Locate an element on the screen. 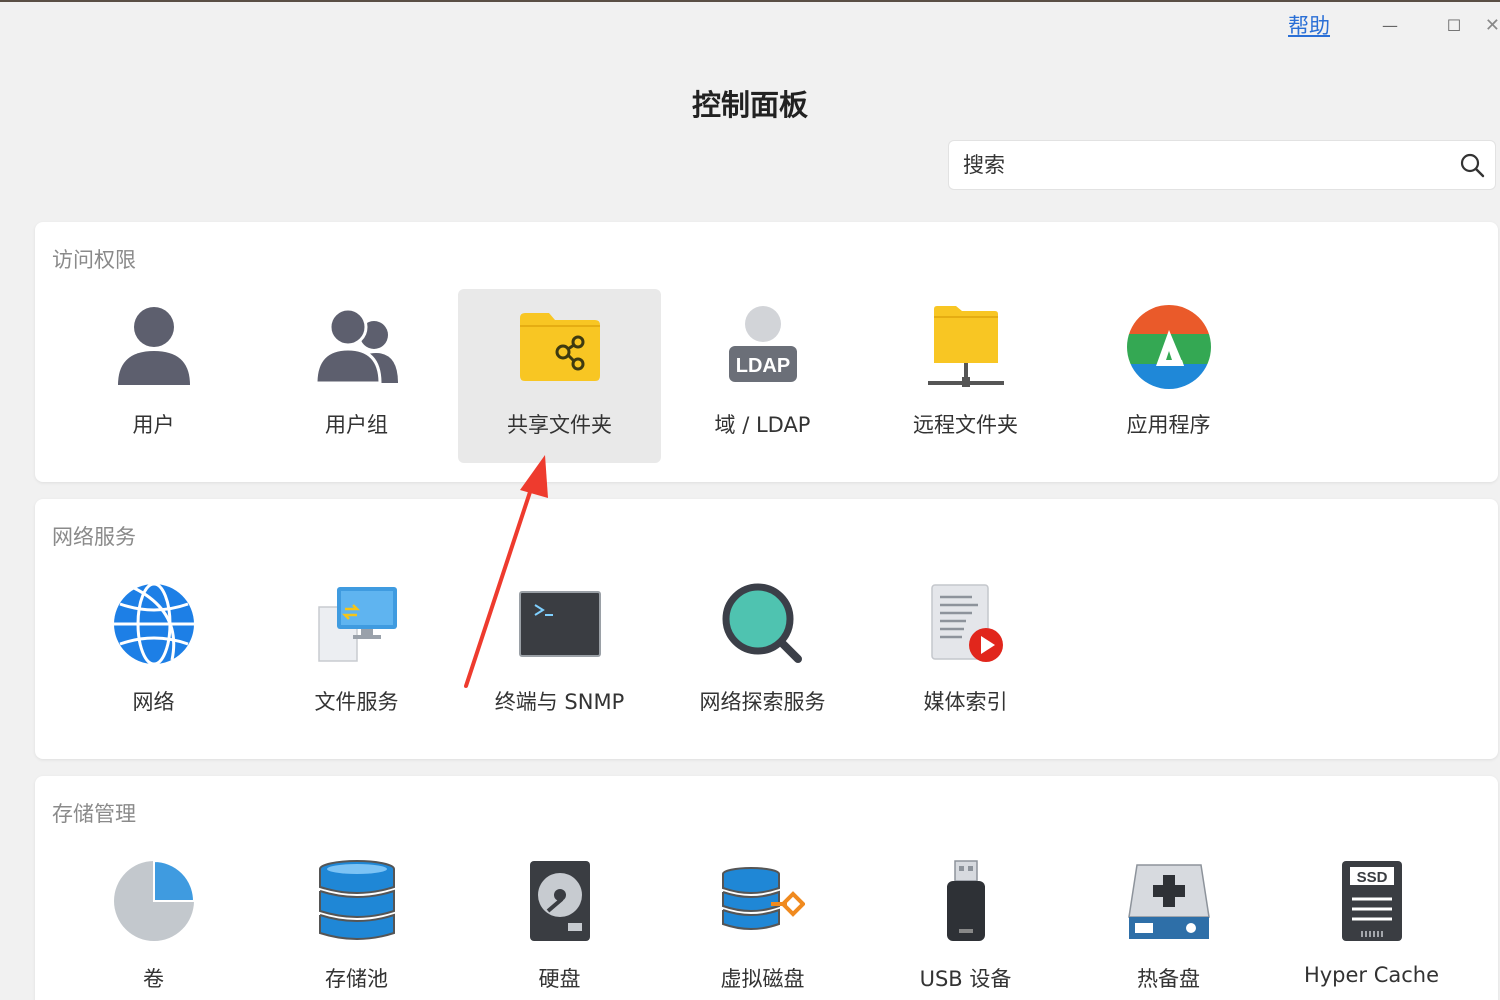  user-icon is located at coordinates (154, 347).